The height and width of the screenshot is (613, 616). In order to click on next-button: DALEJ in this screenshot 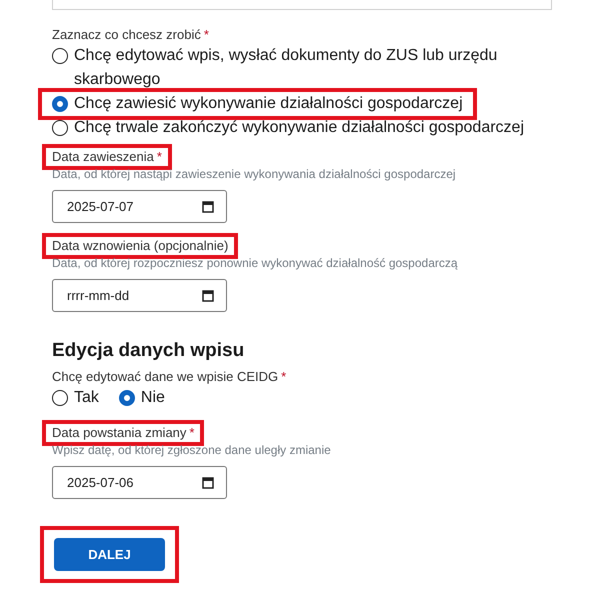, I will do `click(109, 554)`.